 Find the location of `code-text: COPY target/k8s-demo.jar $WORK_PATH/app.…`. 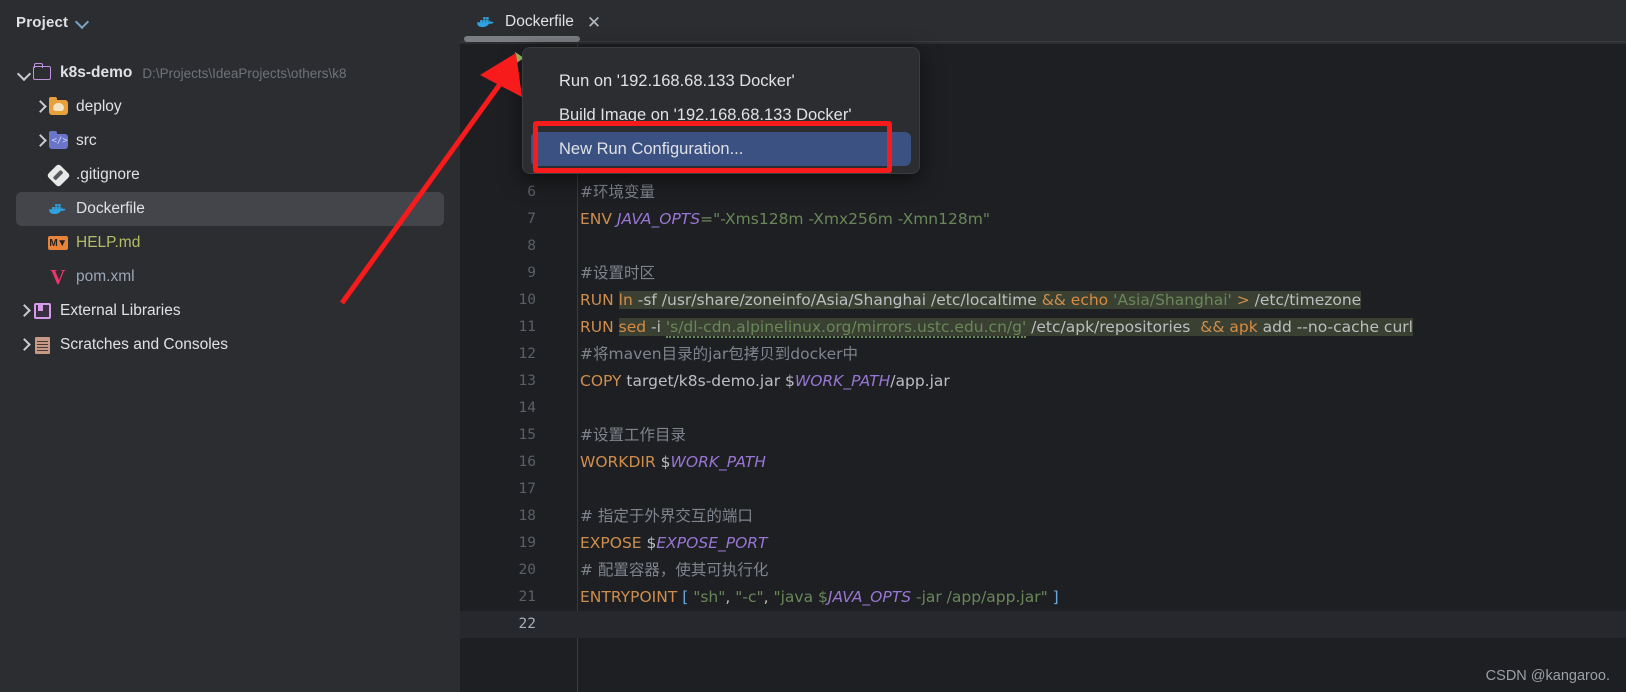

code-text: COPY target/k8s-demo.jar $WORK_PATH/app.… is located at coordinates (1103, 381).